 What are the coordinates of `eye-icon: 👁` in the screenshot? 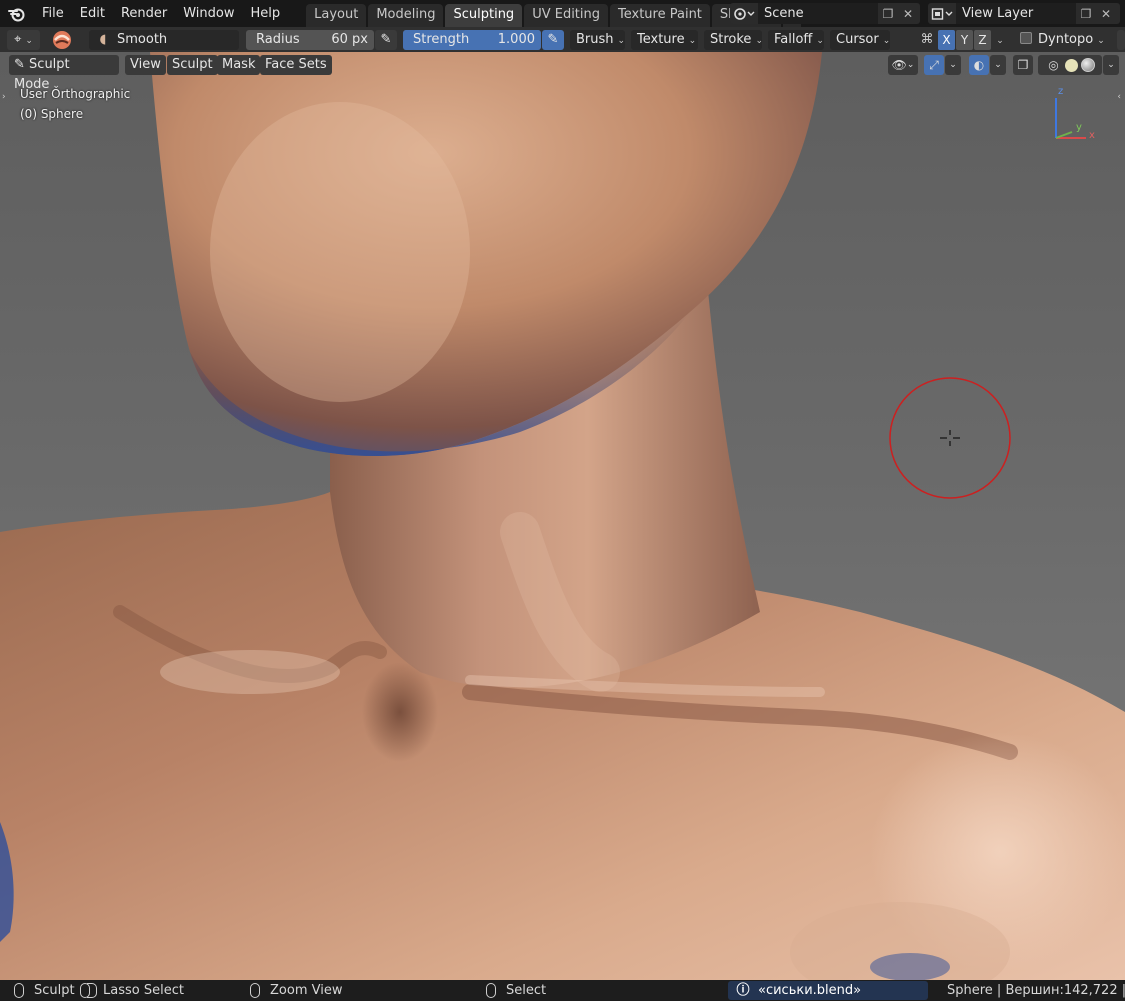 It's located at (899, 65).